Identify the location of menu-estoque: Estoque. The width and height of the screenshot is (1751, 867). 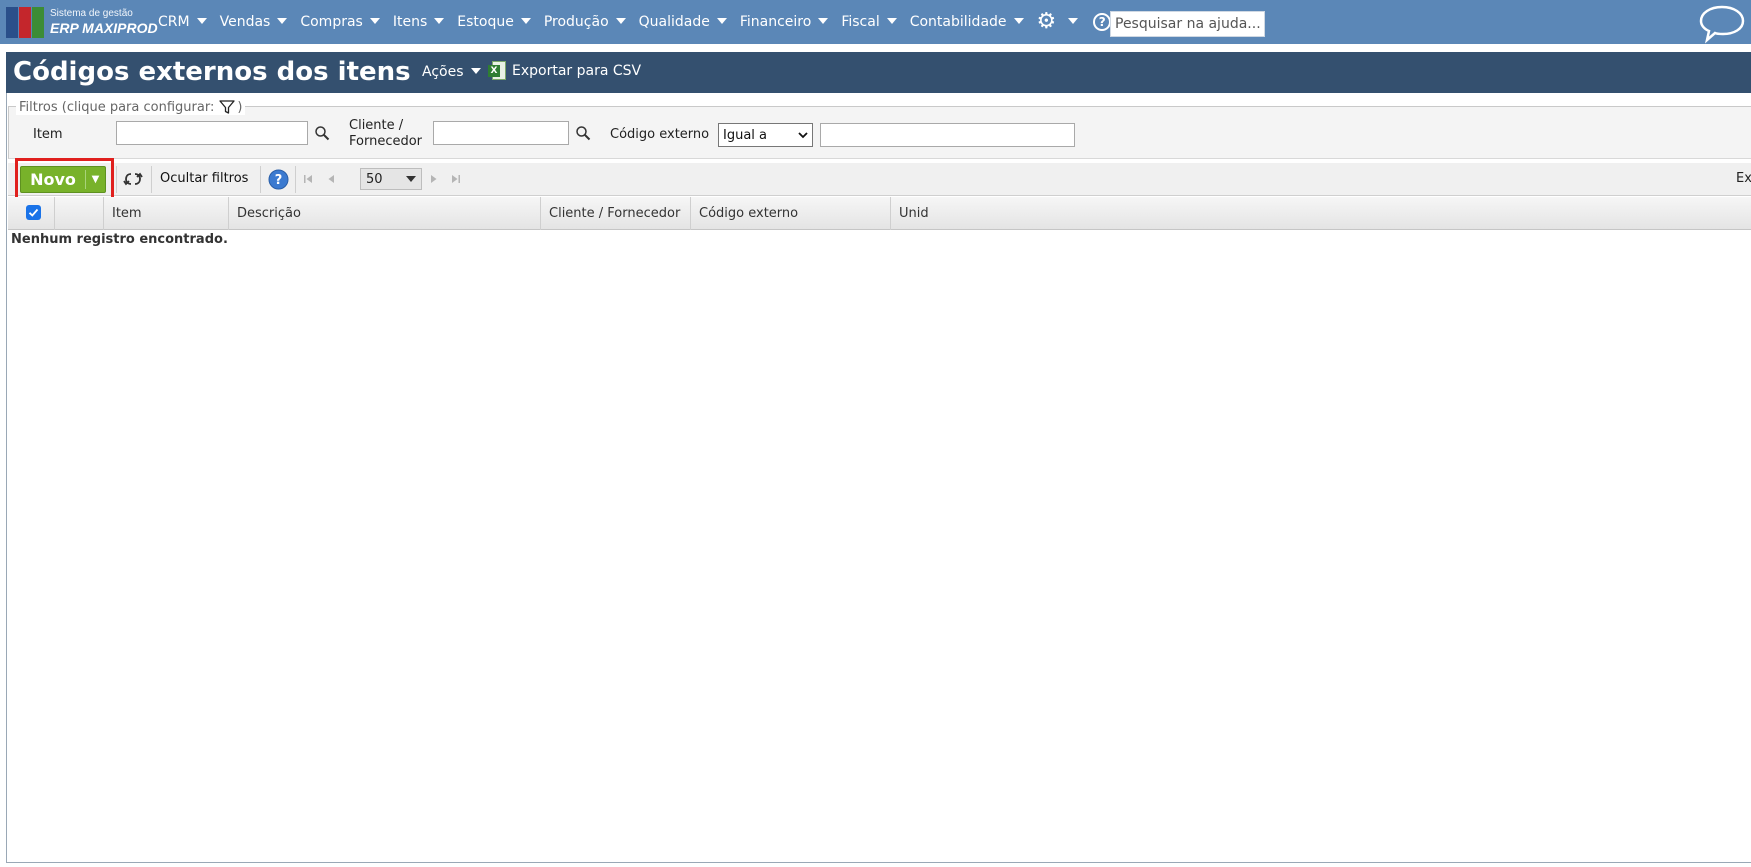
(494, 22).